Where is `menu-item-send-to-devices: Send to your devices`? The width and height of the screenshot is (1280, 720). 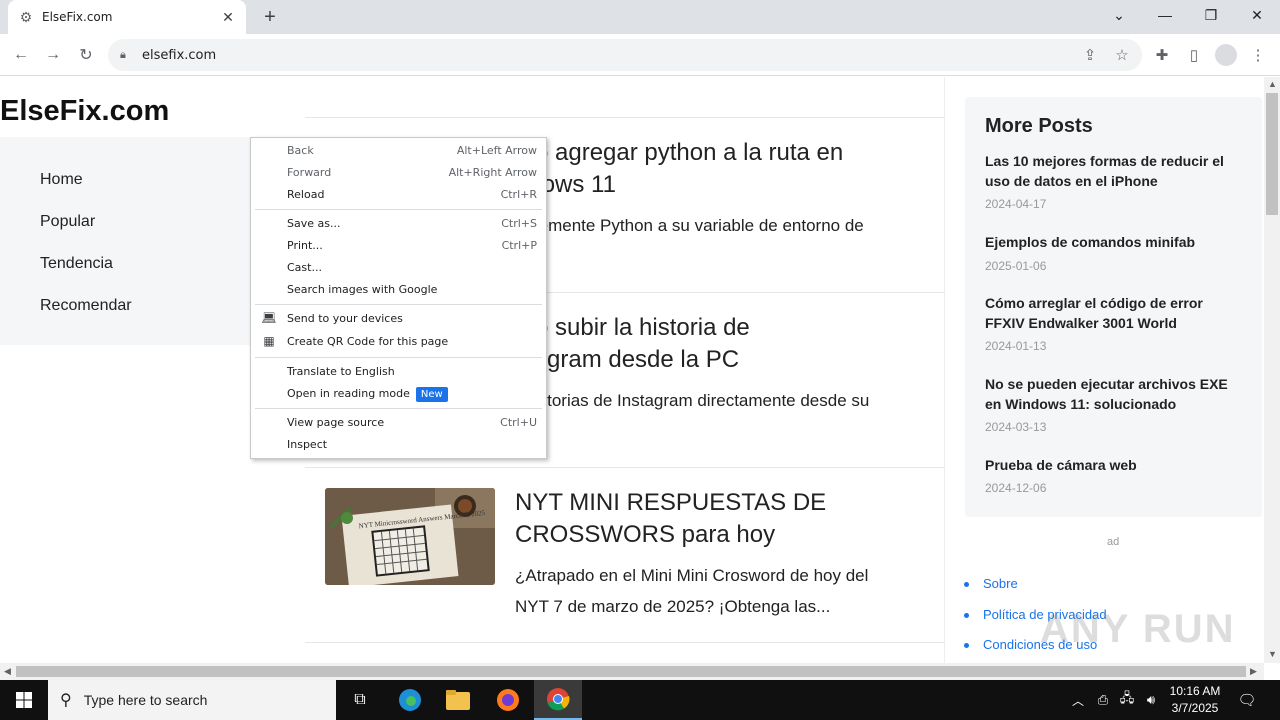
menu-item-send-to-devices: Send to your devices is located at coordinates (345, 319).